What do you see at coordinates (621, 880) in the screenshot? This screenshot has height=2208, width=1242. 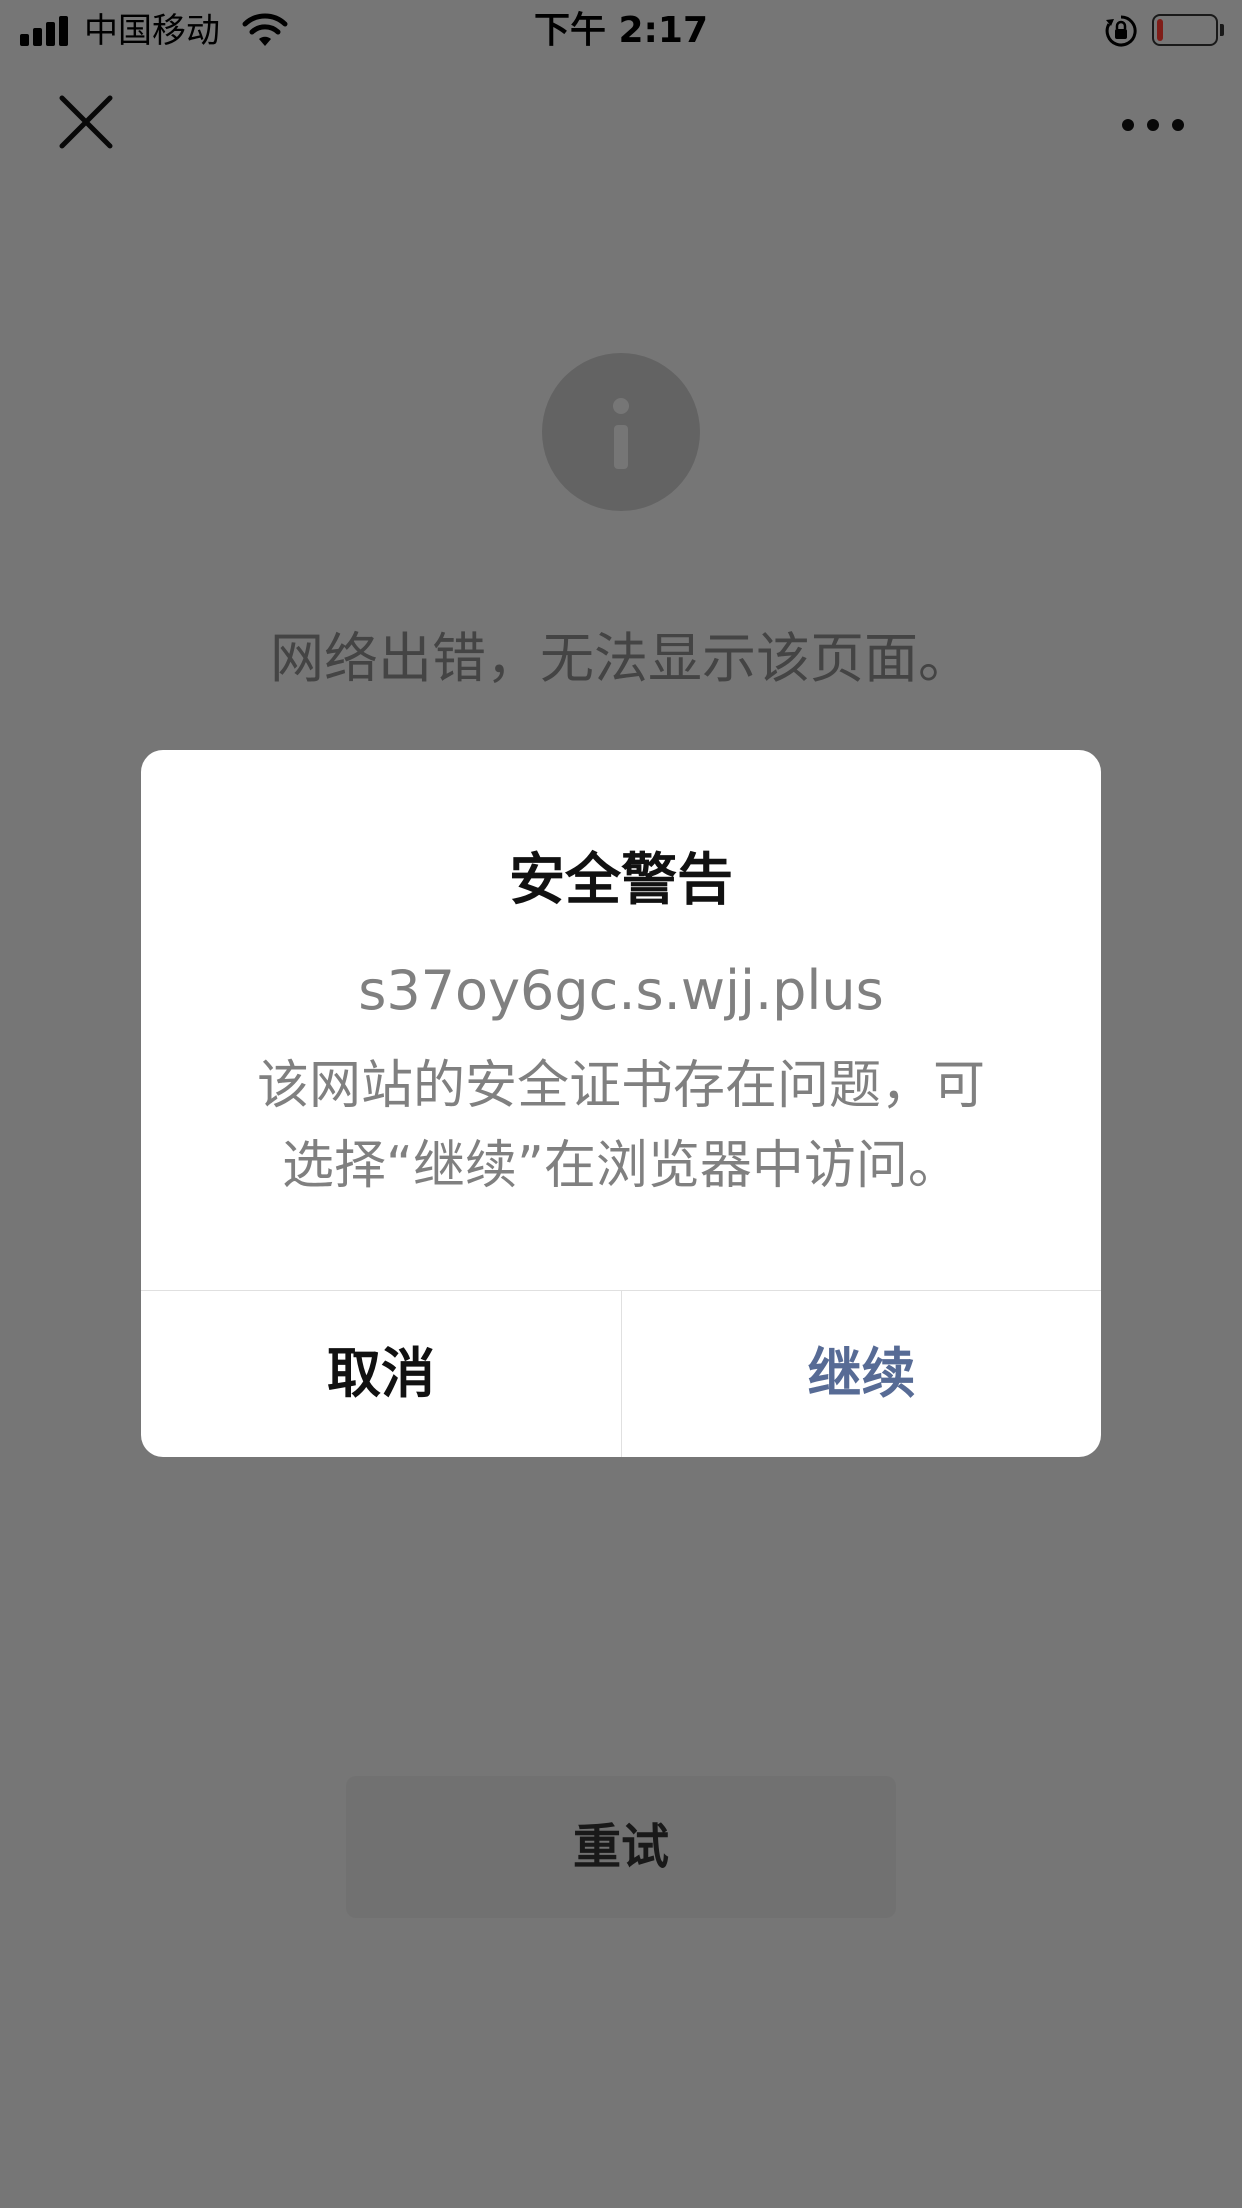 I see `dialog-title: 安全警告` at bounding box center [621, 880].